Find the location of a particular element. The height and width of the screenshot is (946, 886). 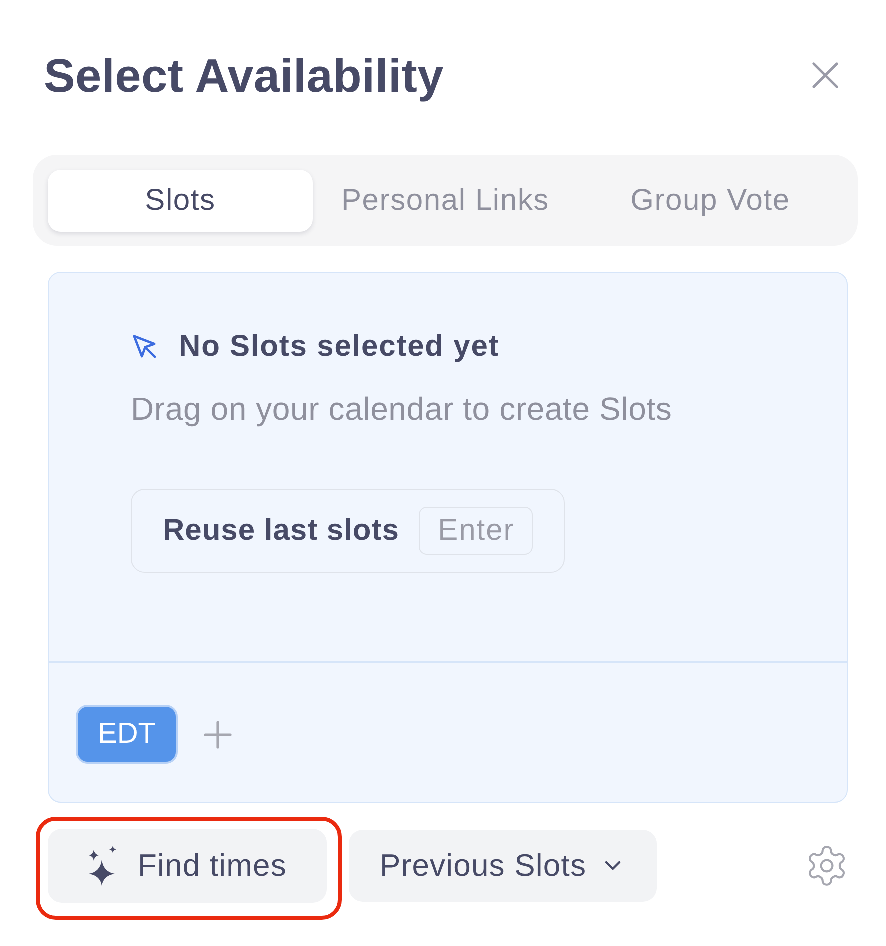

reuse-button-label: Reuse last slots is located at coordinates (281, 531).